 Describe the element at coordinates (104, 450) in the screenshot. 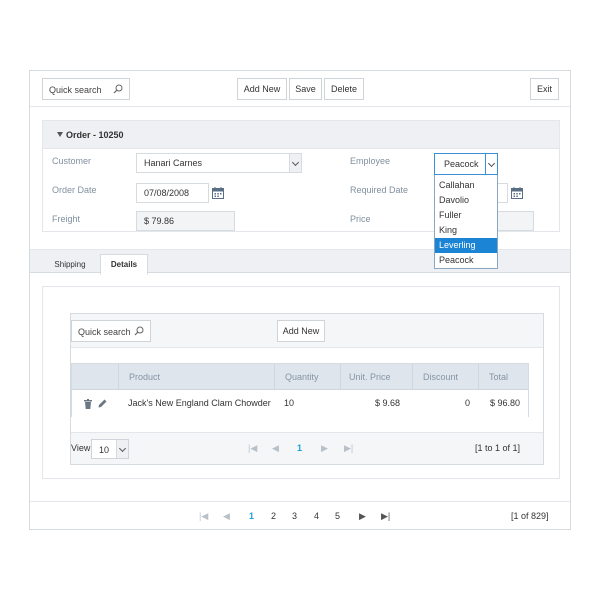

I see `page-size-value: 10` at that location.